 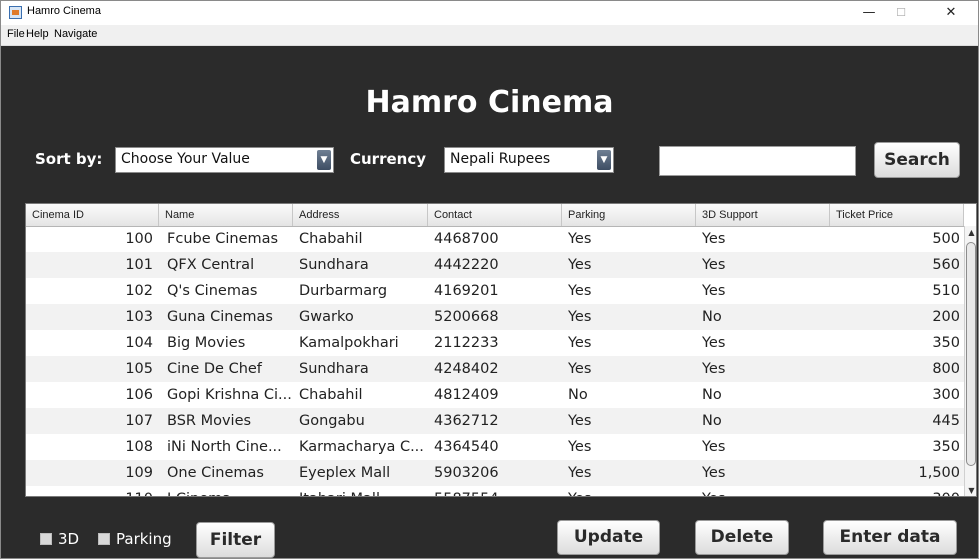 I want to click on cell-address: Kamalpokhari, so click(x=349, y=343).